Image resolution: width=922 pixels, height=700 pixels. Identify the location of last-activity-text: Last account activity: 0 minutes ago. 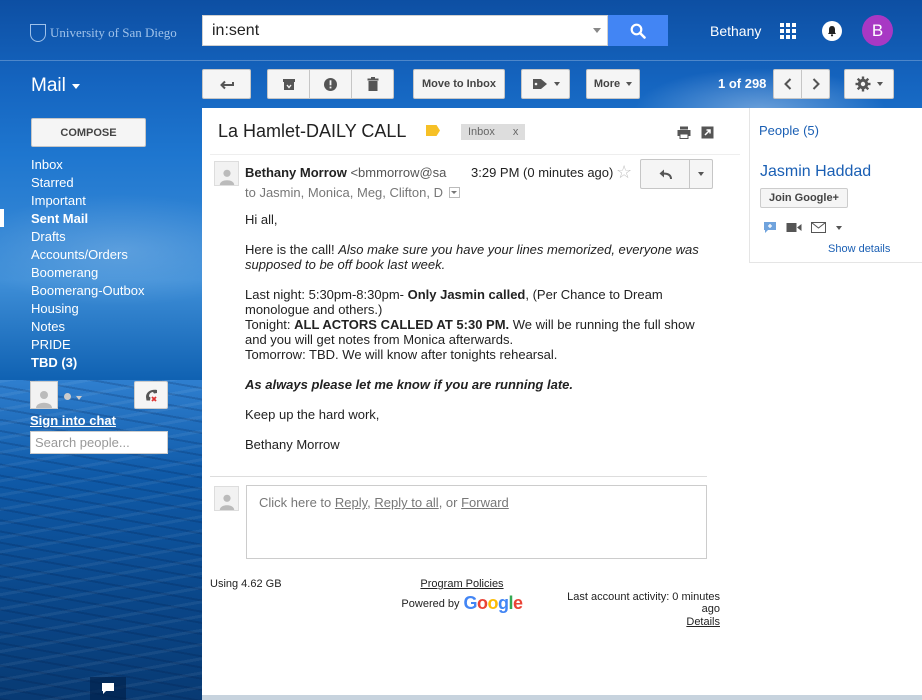
(643, 603).